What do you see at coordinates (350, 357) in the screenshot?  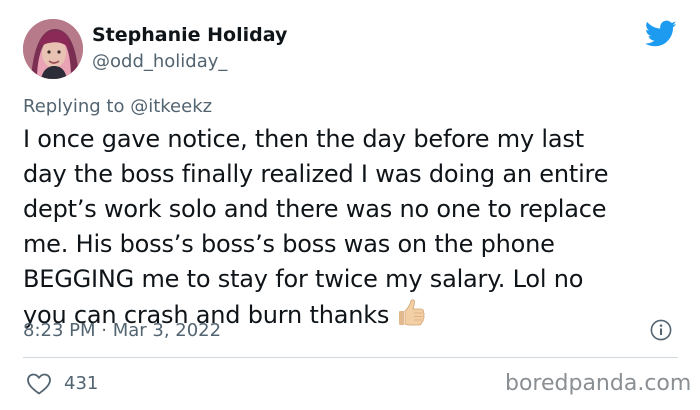 I see `divider` at bounding box center [350, 357].